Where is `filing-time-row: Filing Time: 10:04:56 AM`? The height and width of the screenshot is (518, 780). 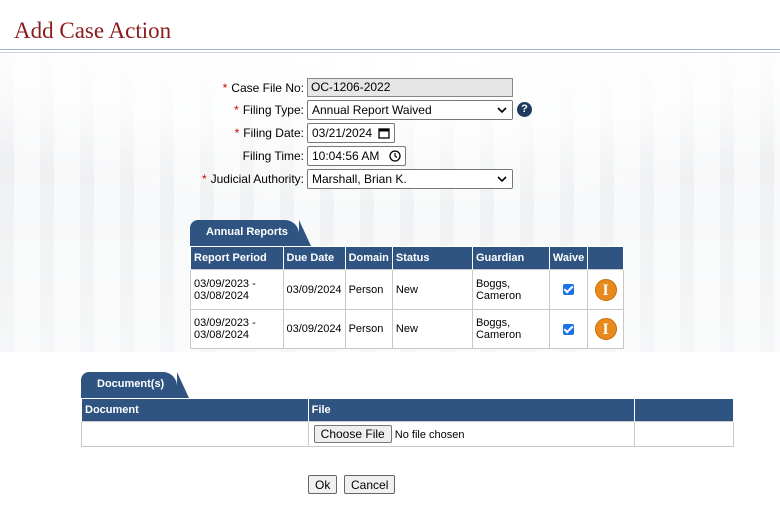
filing-time-row: Filing Time: 10:04:56 AM is located at coordinates (390, 157).